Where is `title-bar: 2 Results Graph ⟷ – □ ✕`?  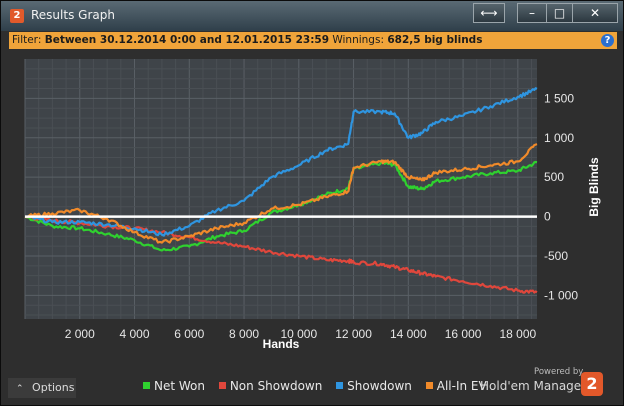 title-bar: 2 Results Graph ⟷ – □ ✕ is located at coordinates (312, 16).